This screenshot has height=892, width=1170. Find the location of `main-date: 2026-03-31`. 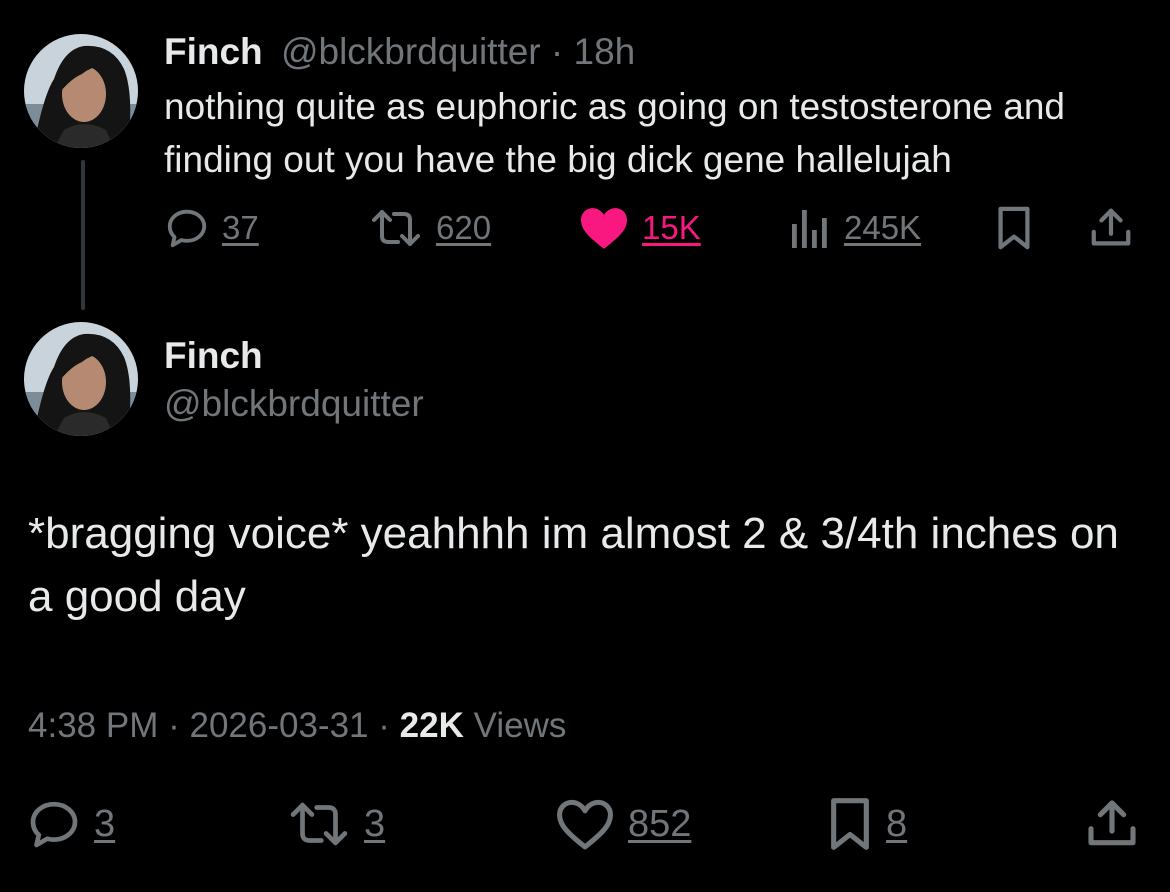

main-date: 2026-03-31 is located at coordinates (278, 725).